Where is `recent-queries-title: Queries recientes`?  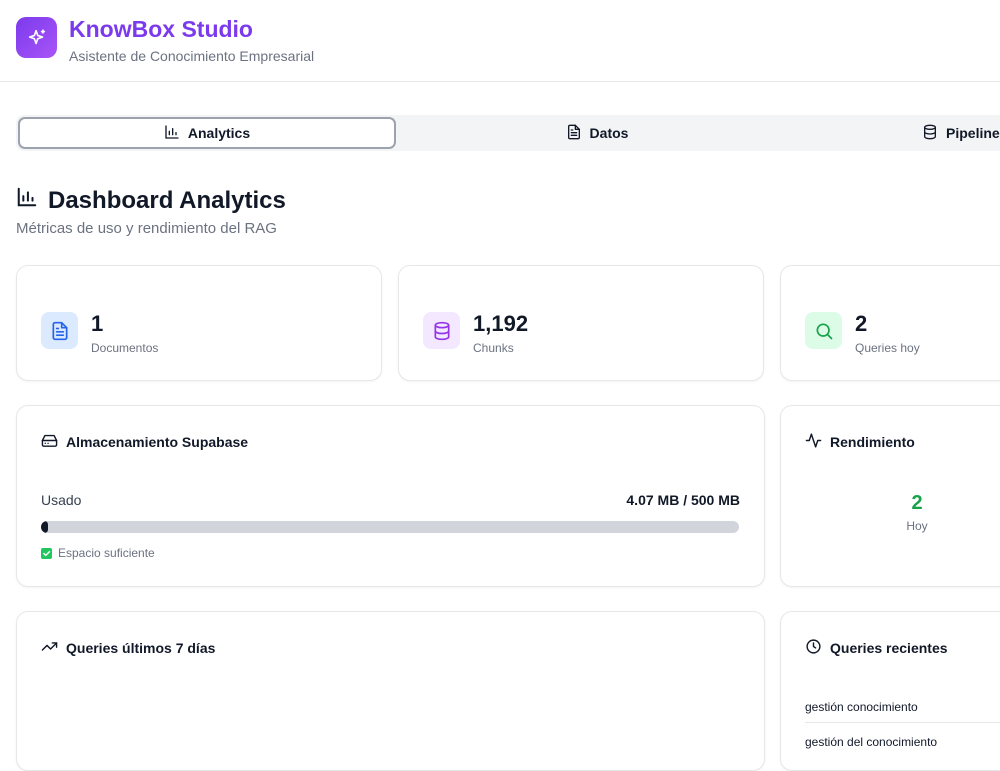
recent-queries-title: Queries recientes is located at coordinates (876, 648).